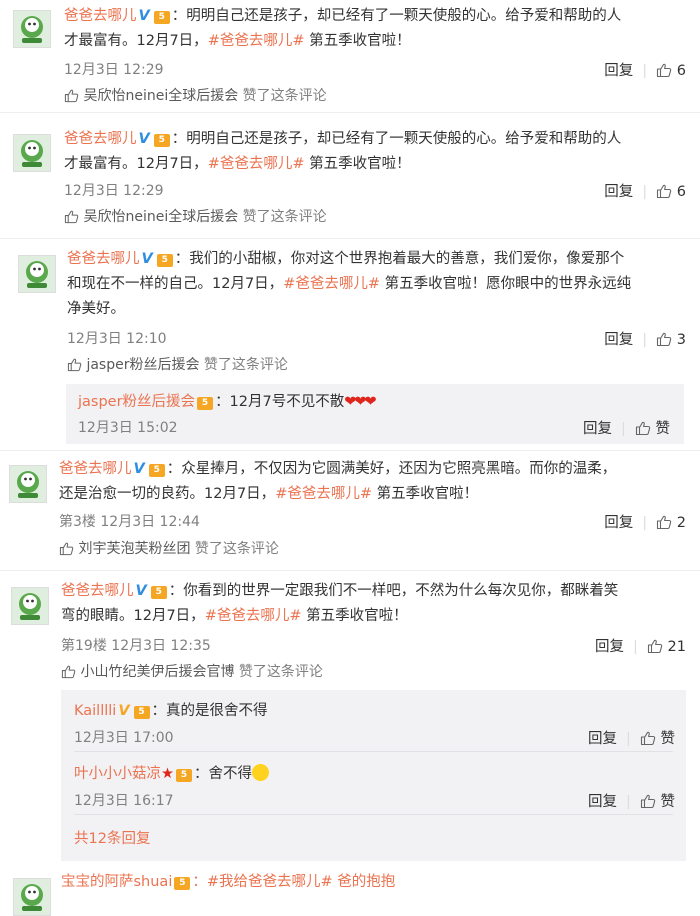  What do you see at coordinates (676, 647) in the screenshot?
I see `like-count: 21` at bounding box center [676, 647].